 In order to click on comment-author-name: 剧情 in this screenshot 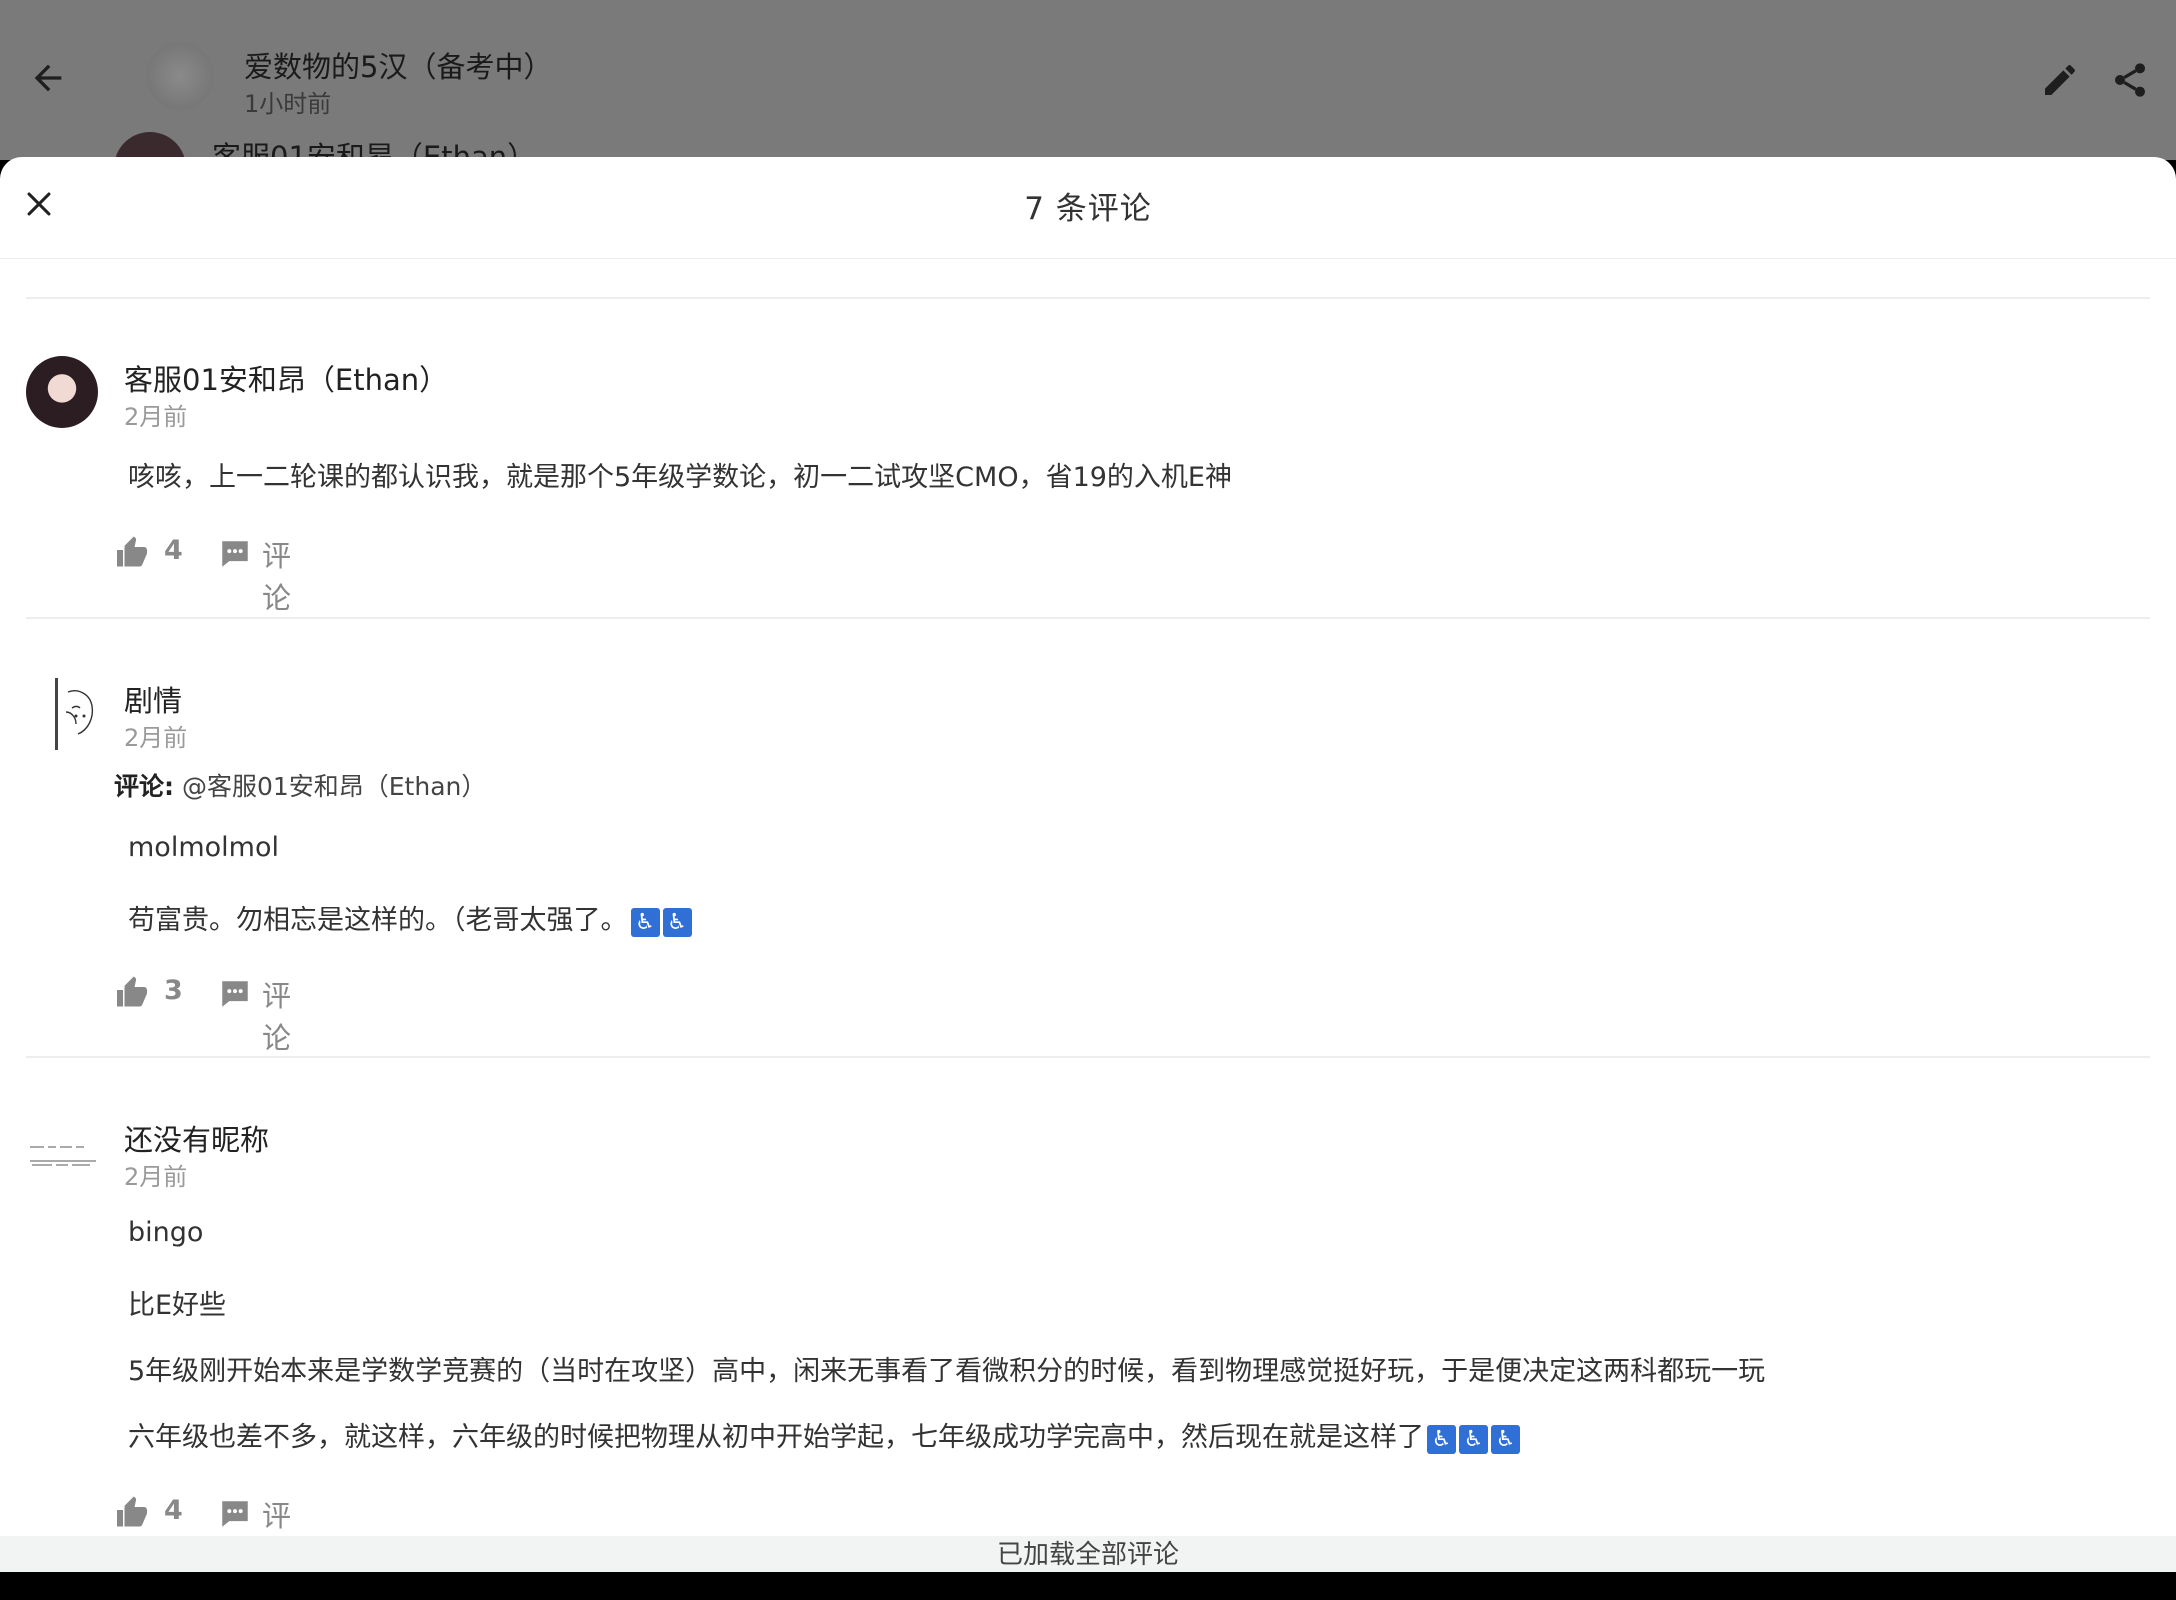, I will do `click(153, 699)`.